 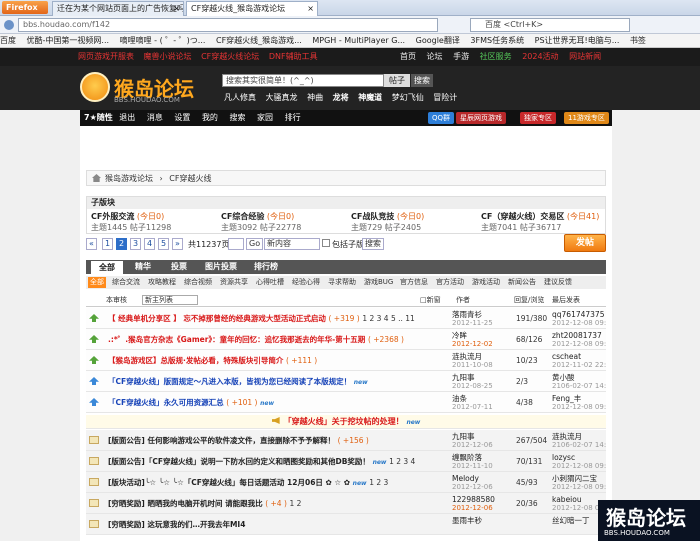 I want to click on top-link: 网页游戏开服表, so click(x=106, y=56).